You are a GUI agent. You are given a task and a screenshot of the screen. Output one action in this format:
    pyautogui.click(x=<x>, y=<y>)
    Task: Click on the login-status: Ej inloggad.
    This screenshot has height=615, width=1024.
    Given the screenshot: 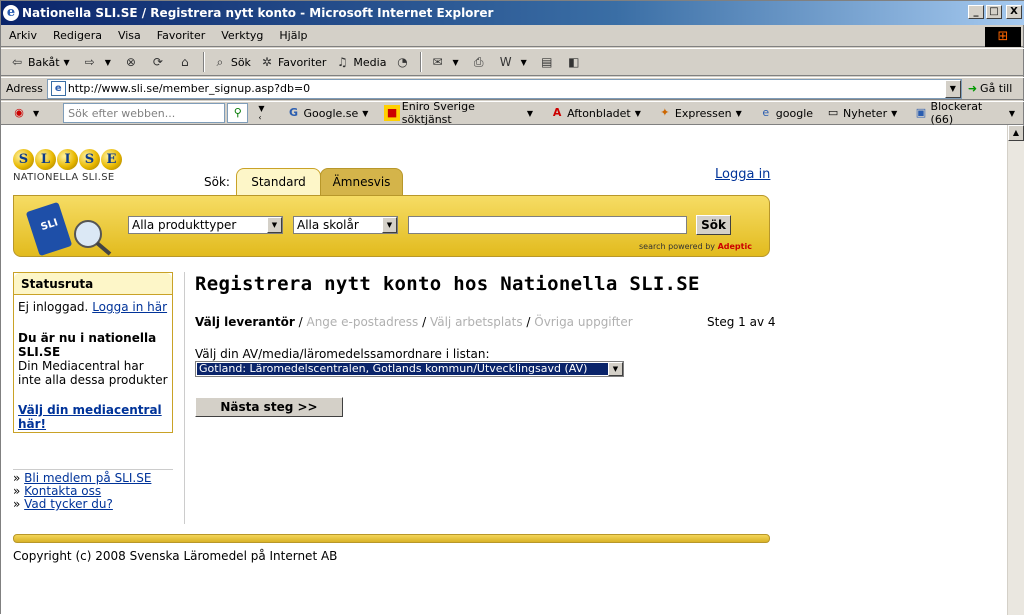 What is the action you would take?
    pyautogui.click(x=53, y=307)
    